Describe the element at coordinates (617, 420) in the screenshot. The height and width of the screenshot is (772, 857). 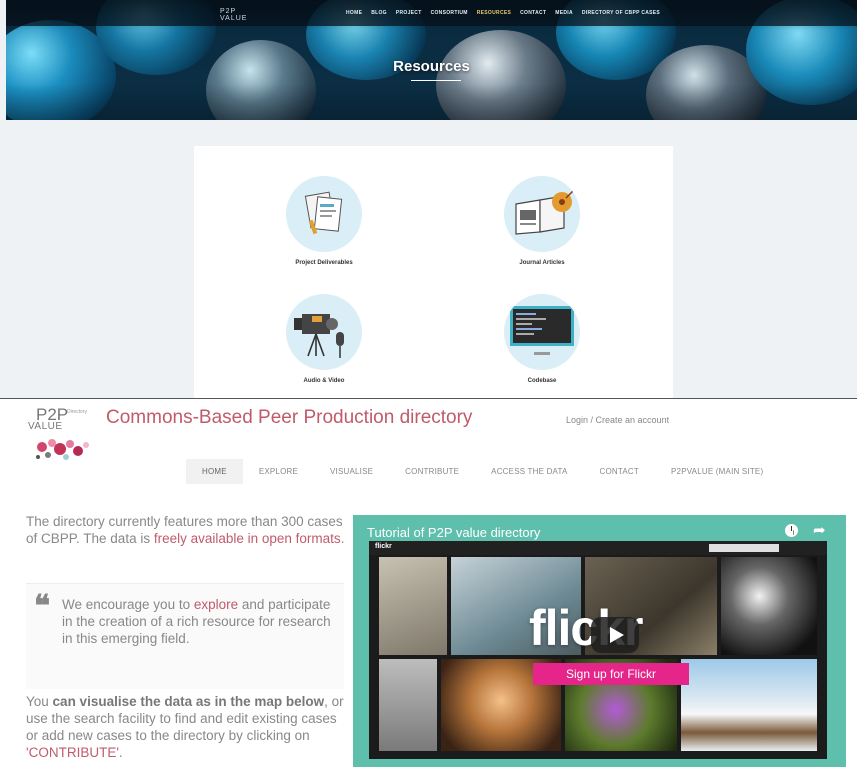
I see `login-link: Login / Create an account` at that location.